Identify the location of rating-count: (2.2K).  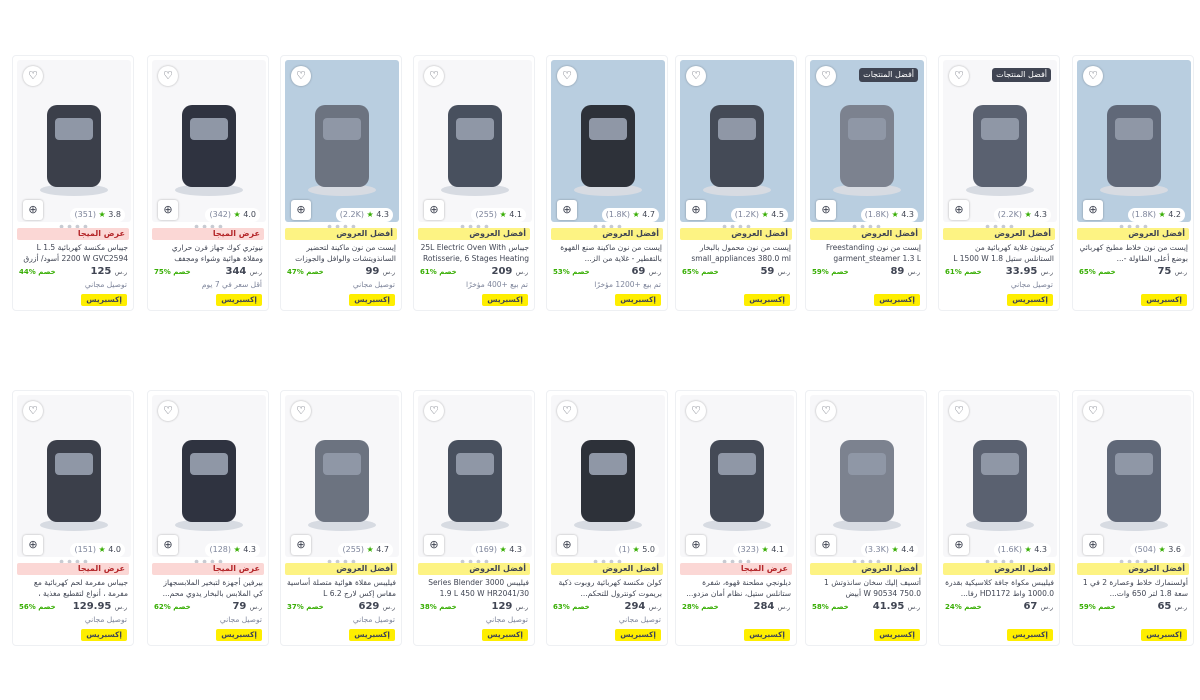
(351, 214).